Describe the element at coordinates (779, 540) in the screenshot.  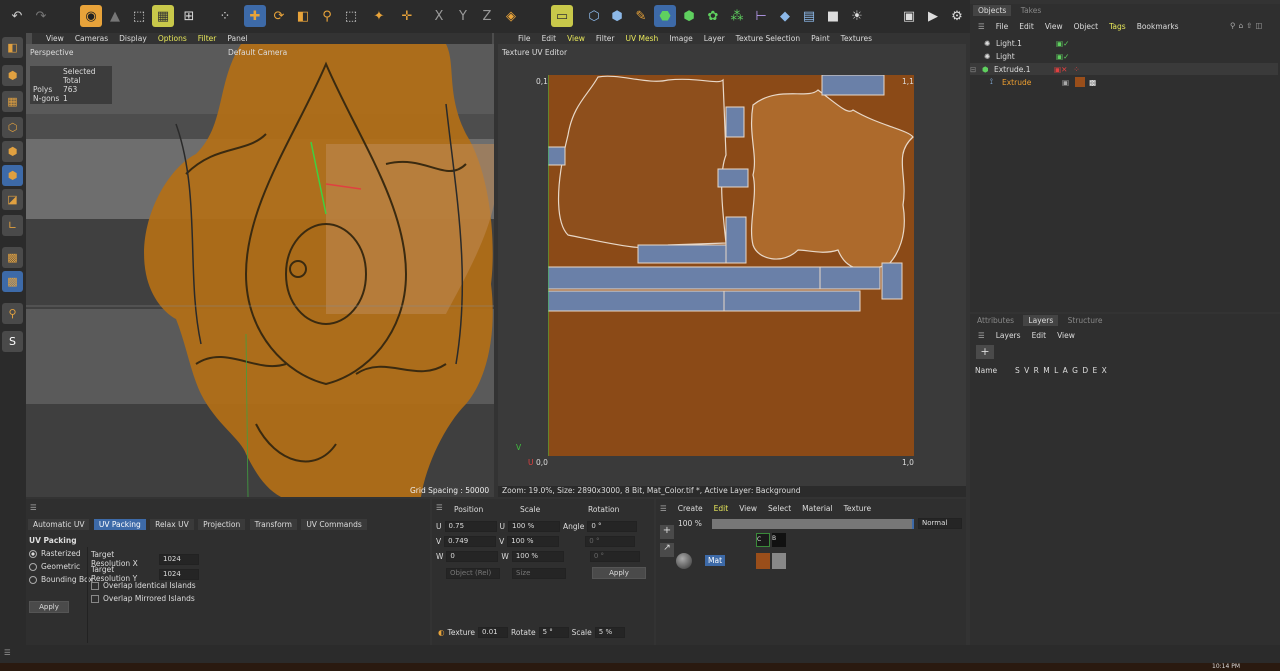
I see `bump-channel-icon: B` at that location.